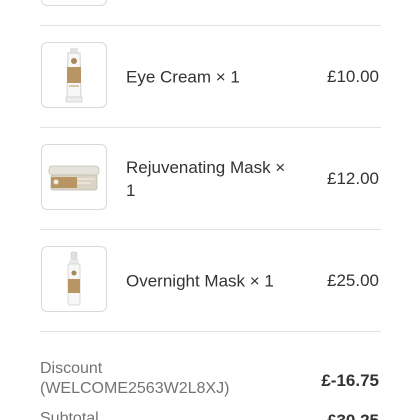 Image resolution: width=420 pixels, height=420 pixels. What do you see at coordinates (200, 280) in the screenshot?
I see `line-item-name: Overnight Mask × 1` at bounding box center [200, 280].